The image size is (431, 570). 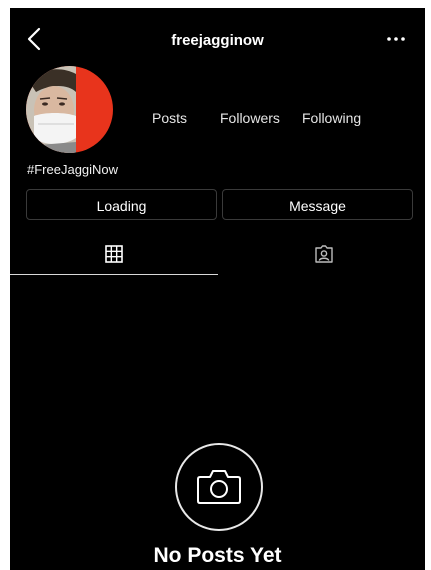 I want to click on profile-username: freejagginow, so click(x=217, y=40).